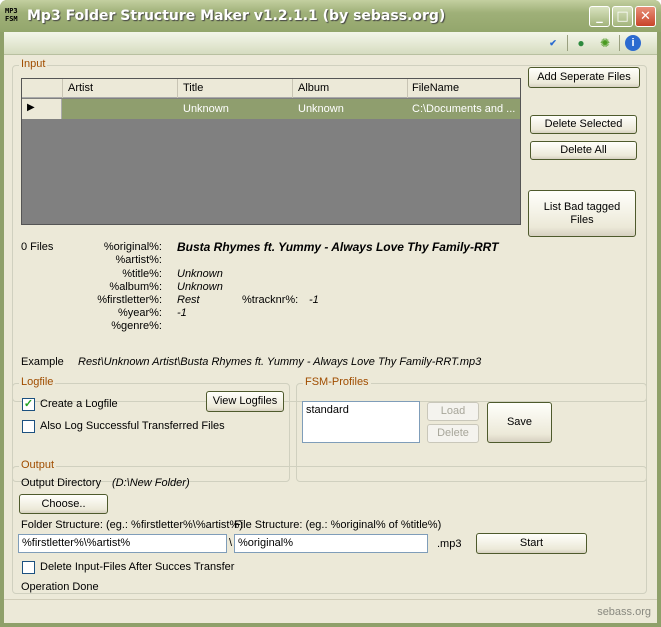  Describe the element at coordinates (633, 43) in the screenshot. I see `info-icon: i` at that location.